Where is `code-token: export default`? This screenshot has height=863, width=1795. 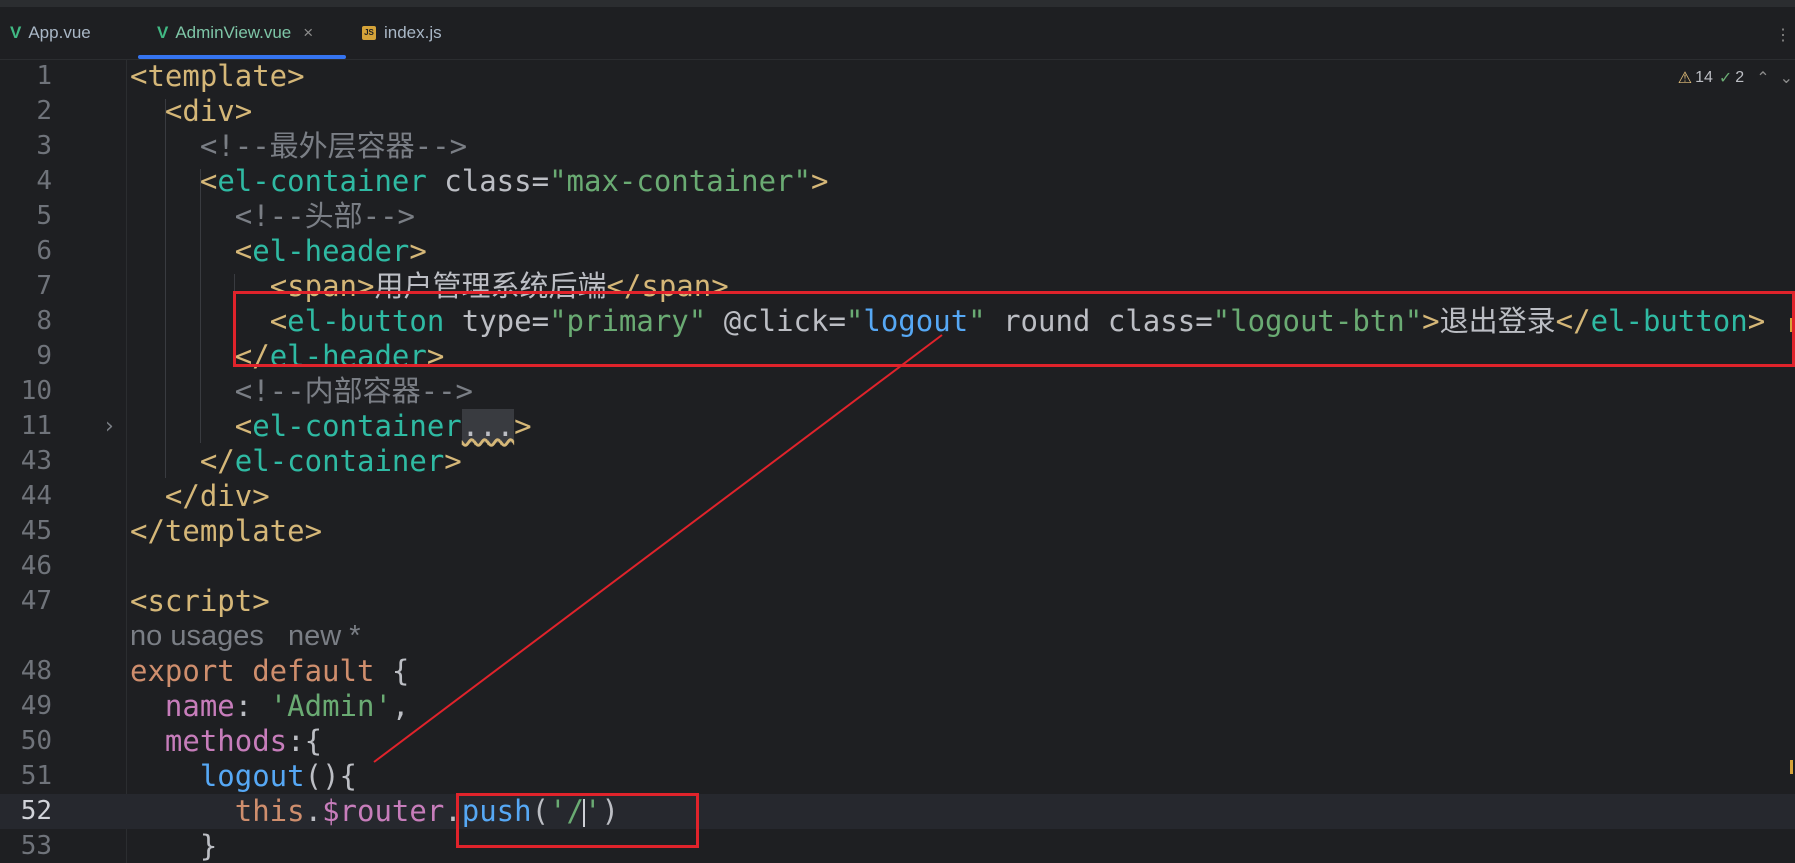
code-token: export default is located at coordinates (252, 671).